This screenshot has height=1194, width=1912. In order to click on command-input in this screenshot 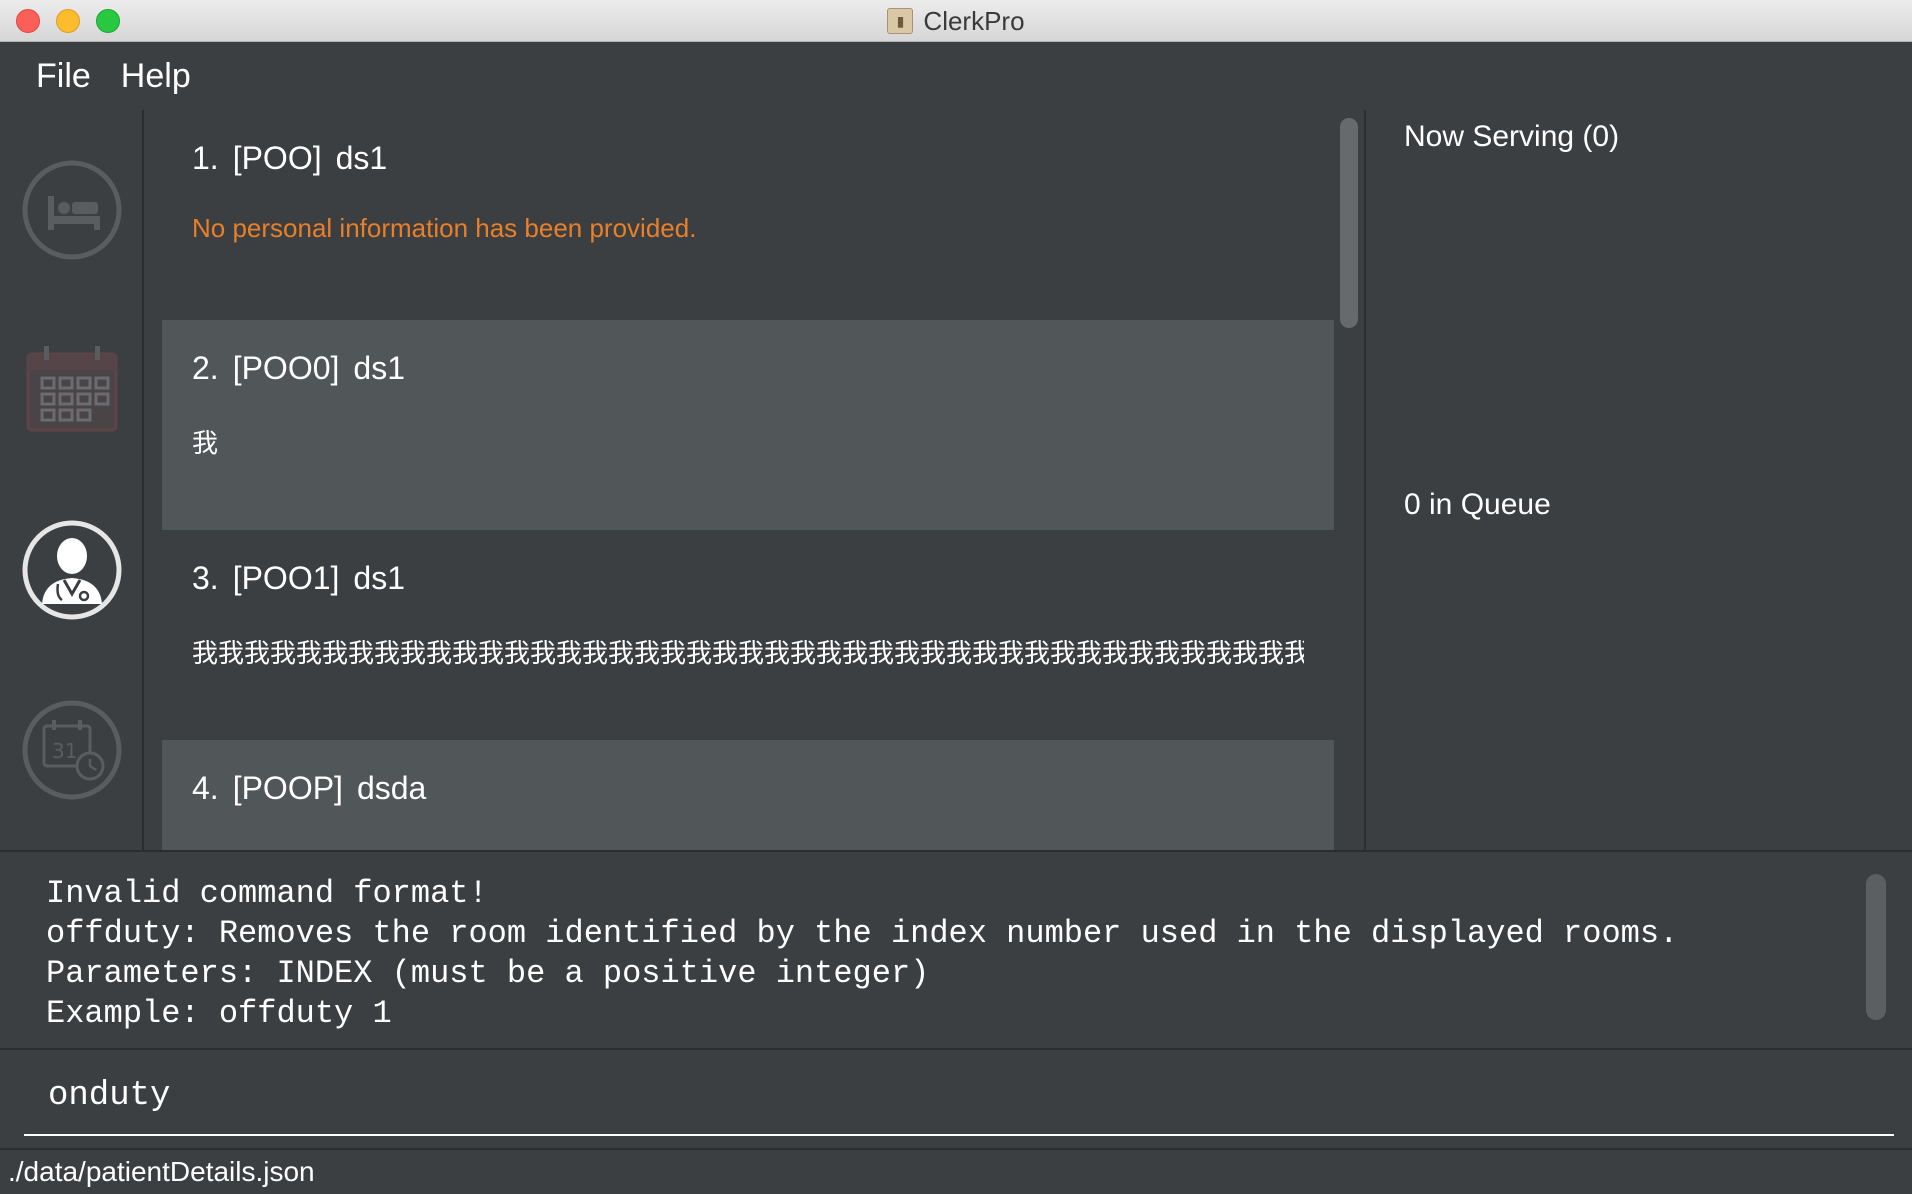, I will do `click(959, 1097)`.